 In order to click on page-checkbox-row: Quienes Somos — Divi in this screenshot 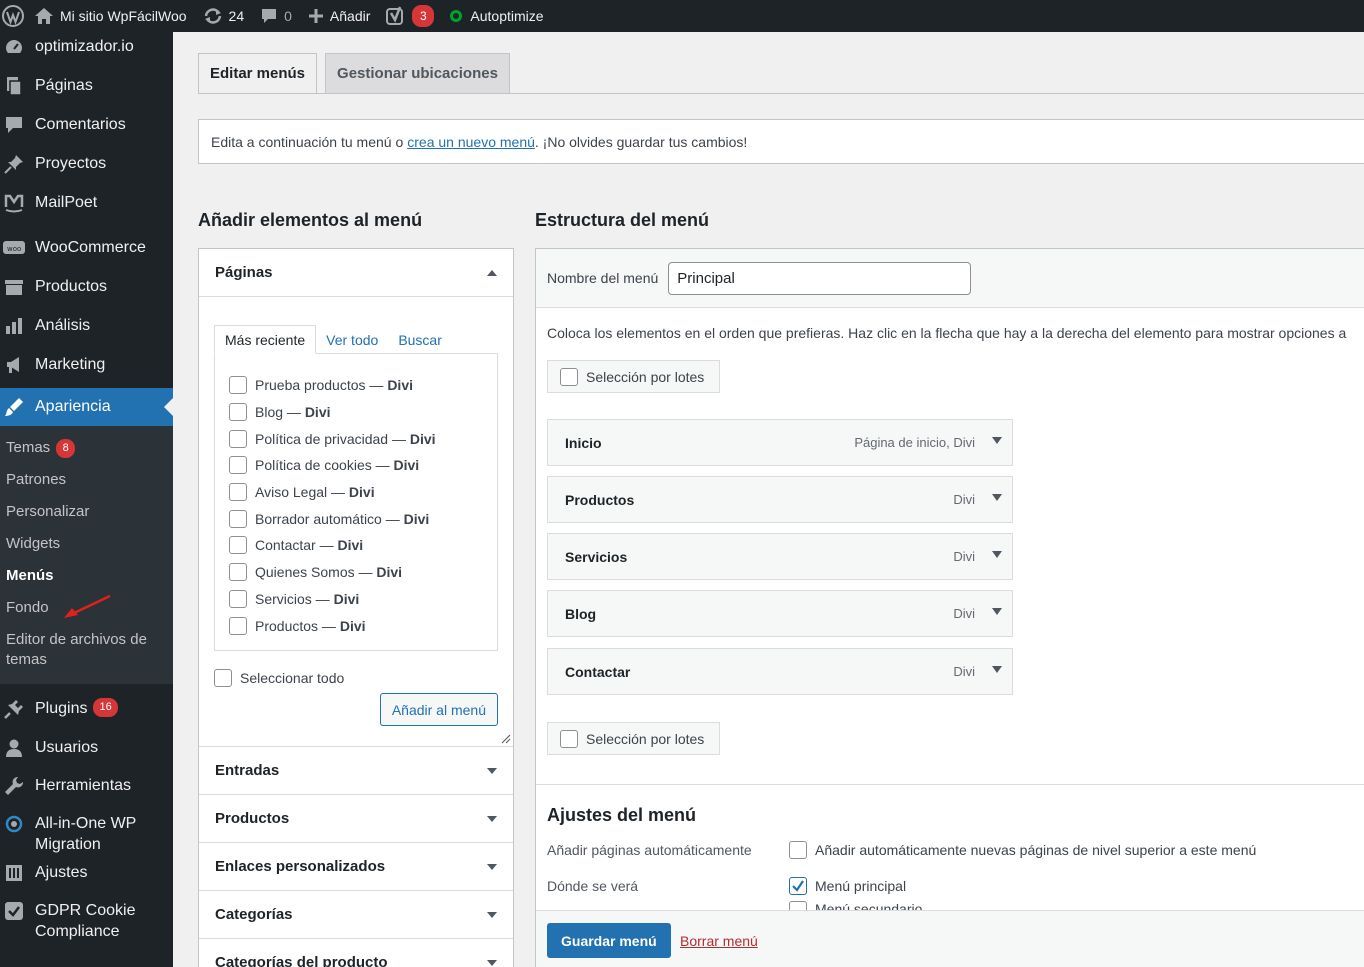, I will do `click(356, 572)`.